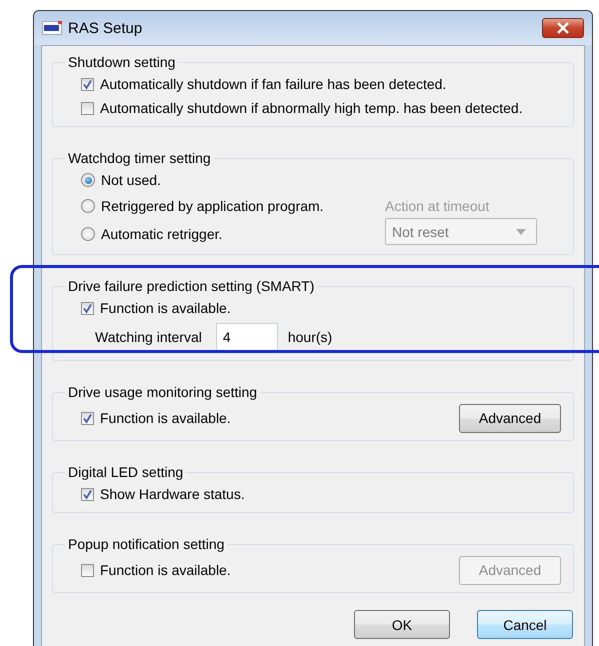  Describe the element at coordinates (510, 418) in the screenshot. I see `advanced-button: Advanced` at that location.